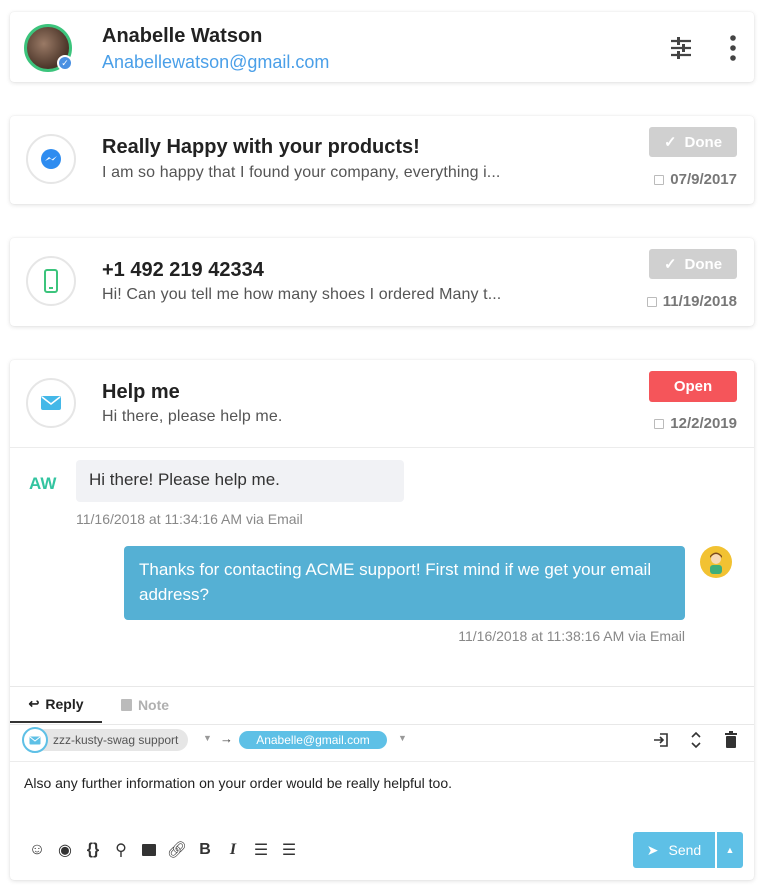  What do you see at coordinates (65, 63) in the screenshot?
I see `verified-icon: ✓` at bounding box center [65, 63].